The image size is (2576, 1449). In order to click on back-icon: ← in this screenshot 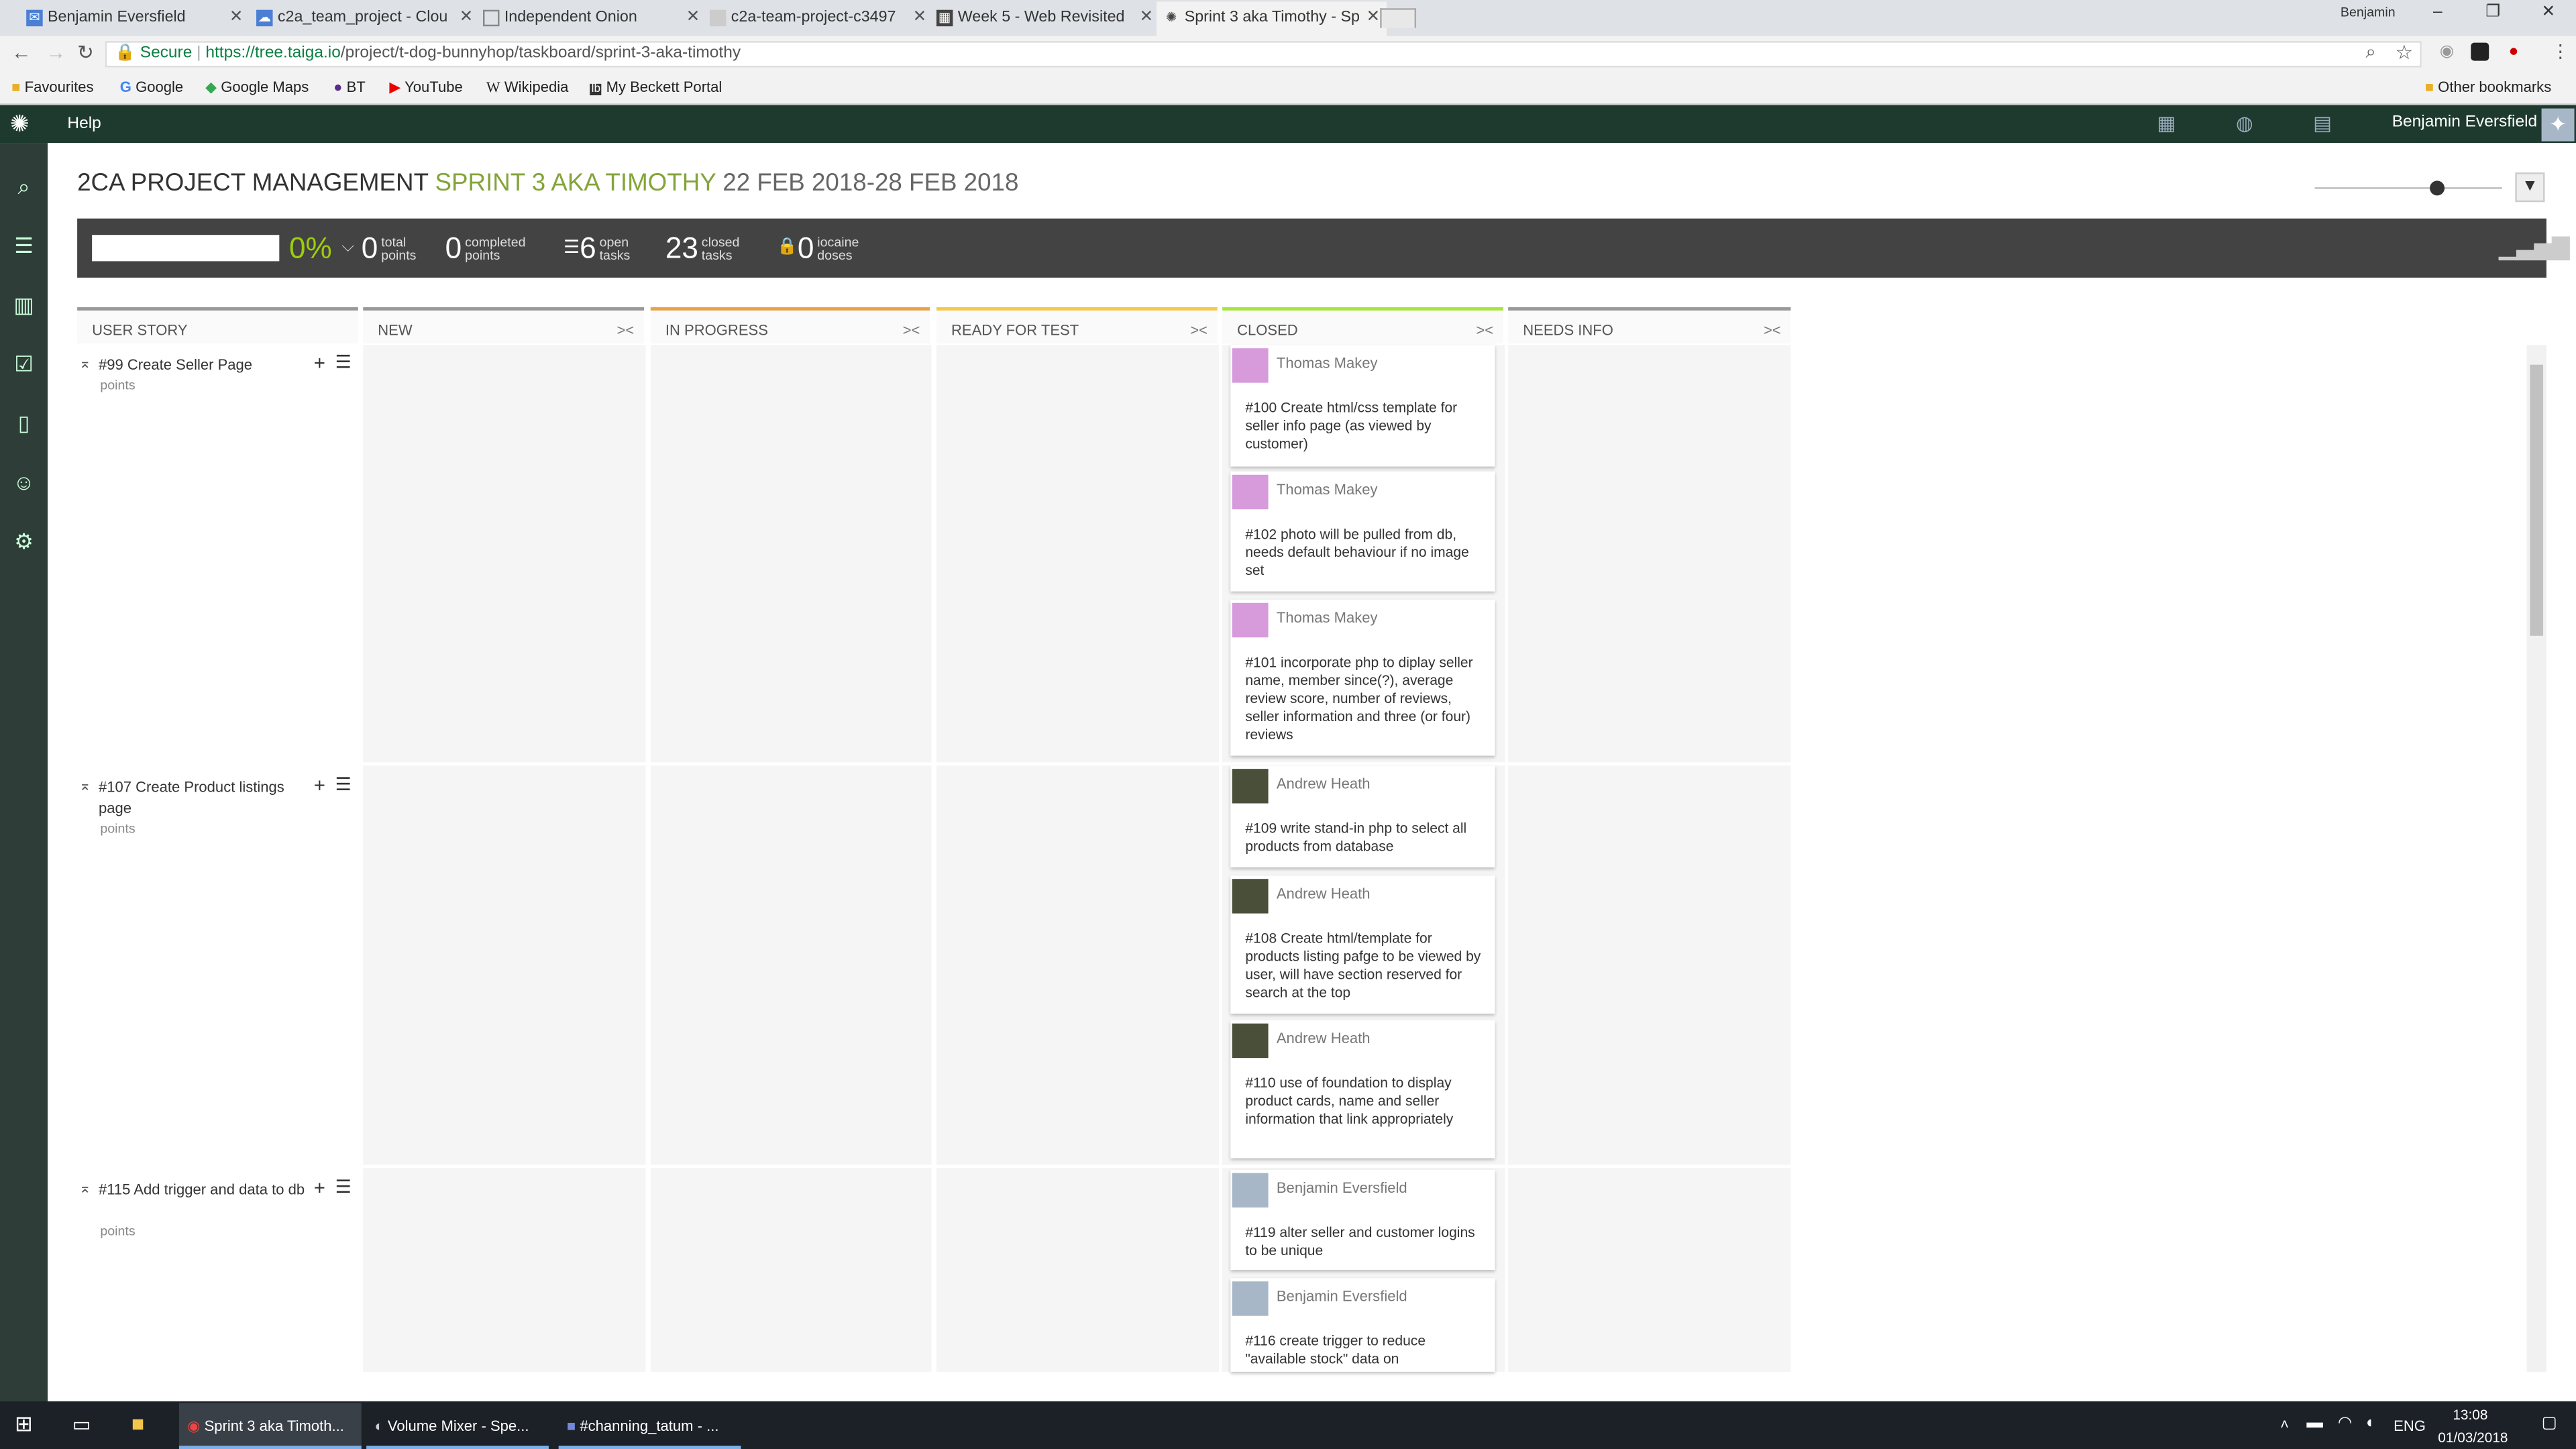, I will do `click(21, 52)`.